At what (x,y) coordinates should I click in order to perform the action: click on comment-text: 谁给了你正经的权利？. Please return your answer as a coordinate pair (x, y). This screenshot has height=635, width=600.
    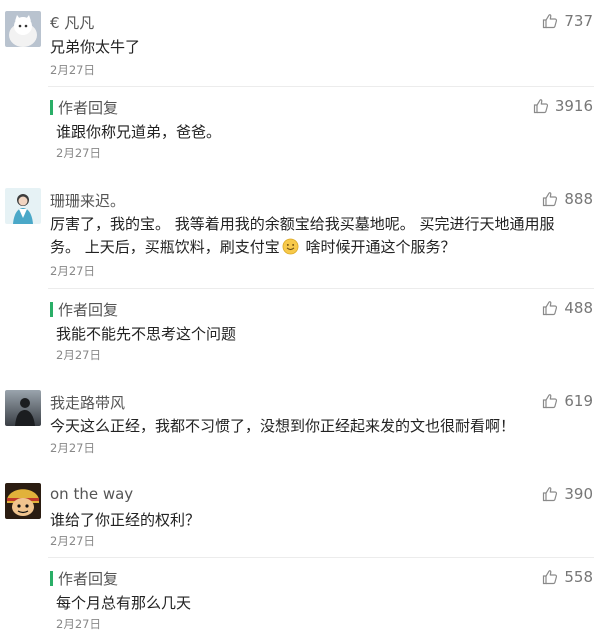
    Looking at the image, I should click on (125, 520).